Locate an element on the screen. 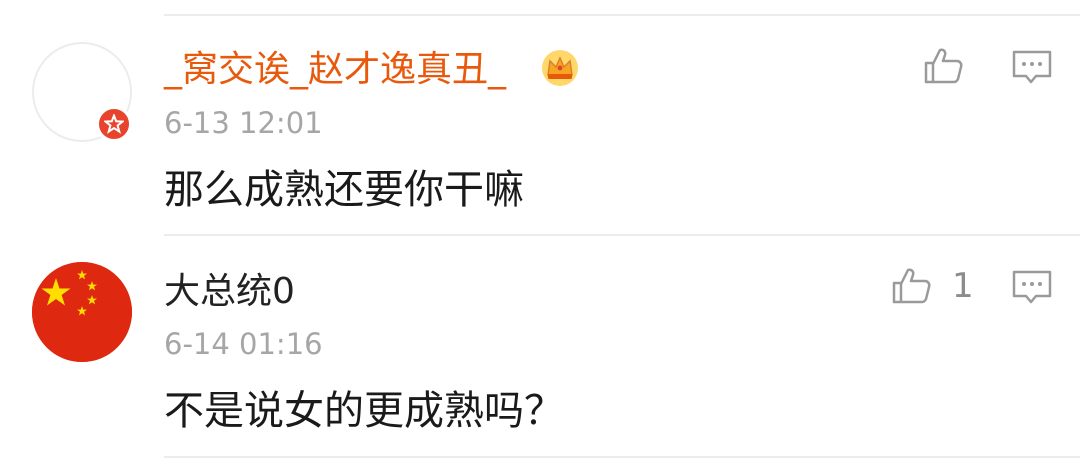  flag-image is located at coordinates (82, 312).